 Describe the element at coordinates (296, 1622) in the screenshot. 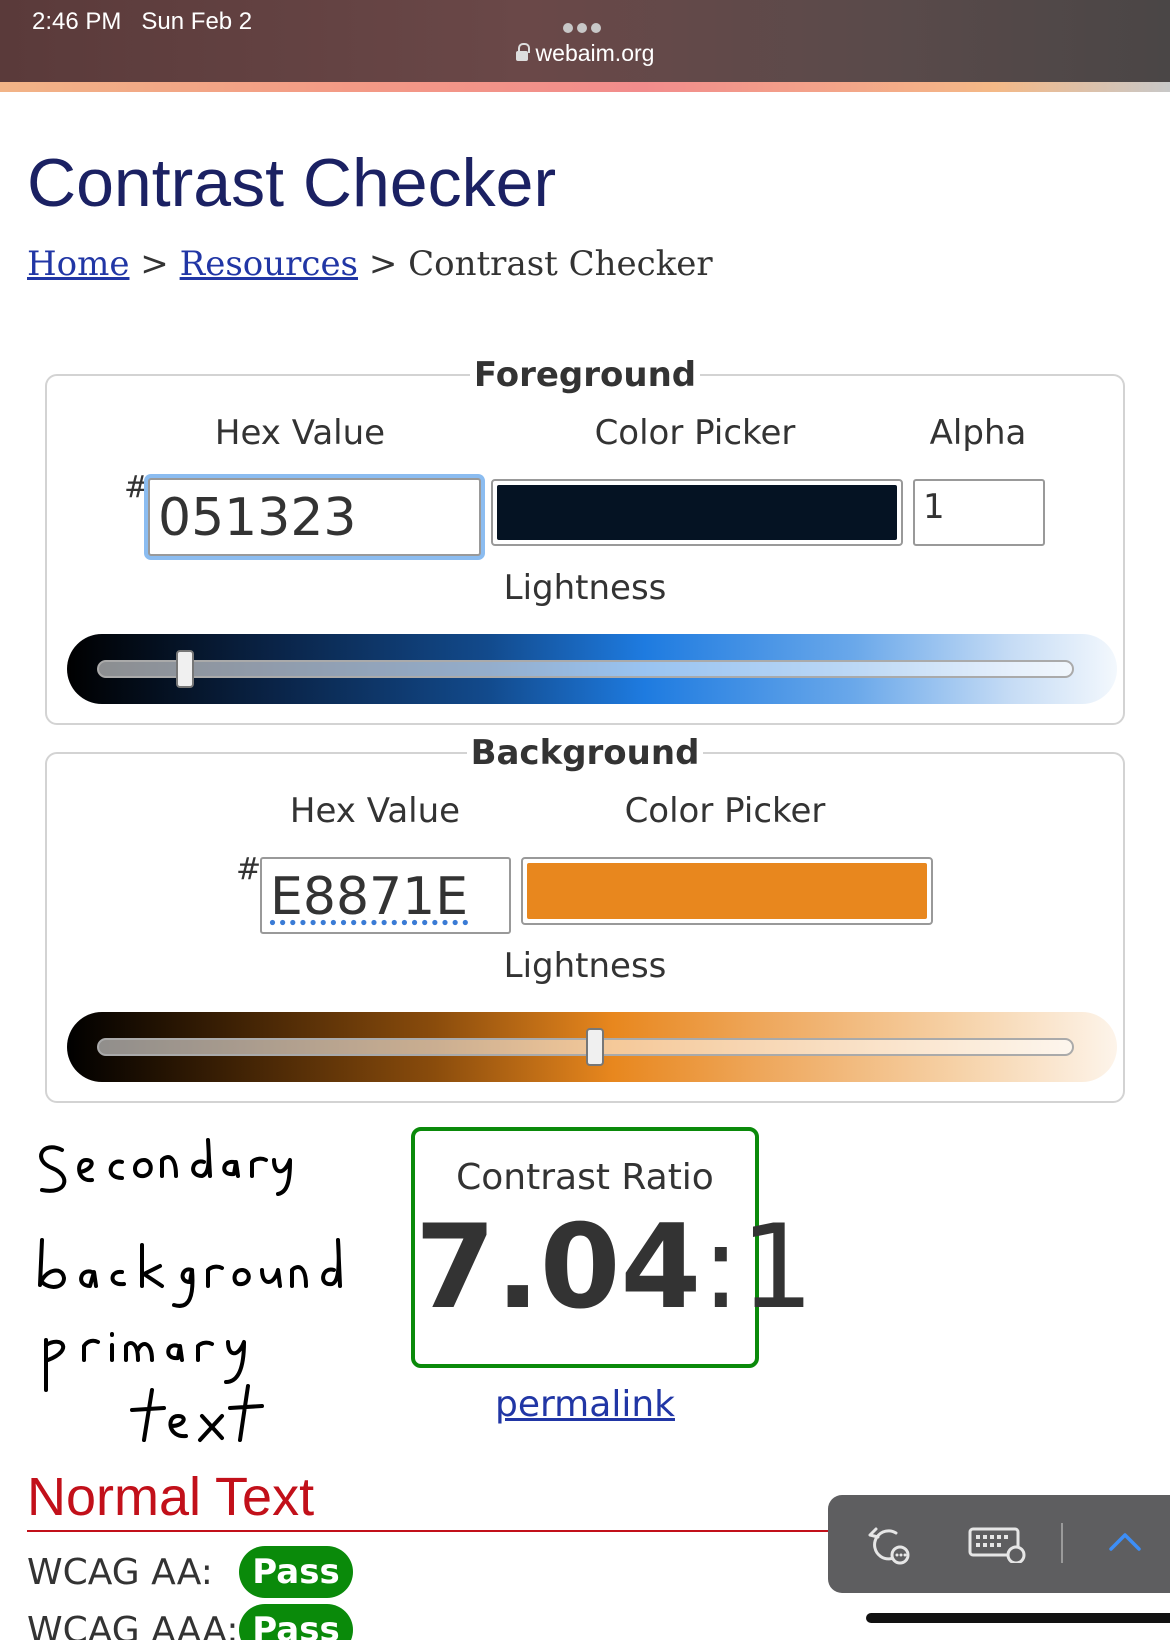

I see `wcag-aaa-pass-badge: Pass` at that location.